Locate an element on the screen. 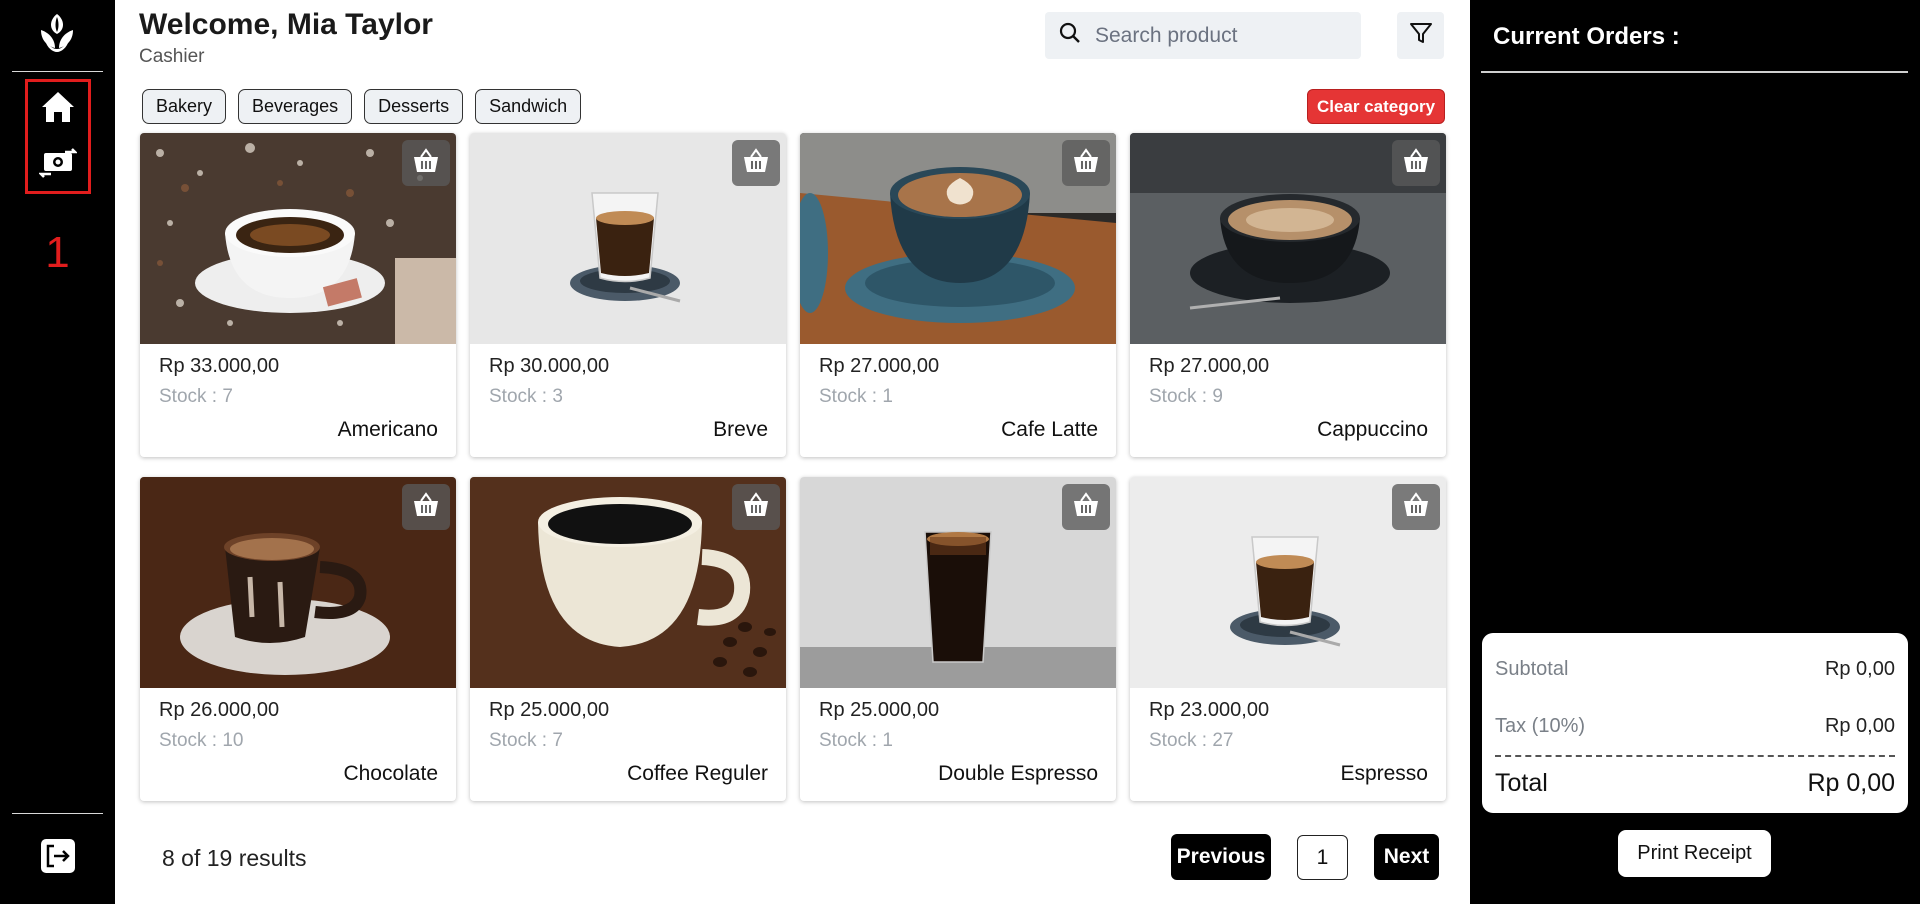  product-card: Rp 27.000,00 Stock : 9 Cappuccino is located at coordinates (1288, 295).